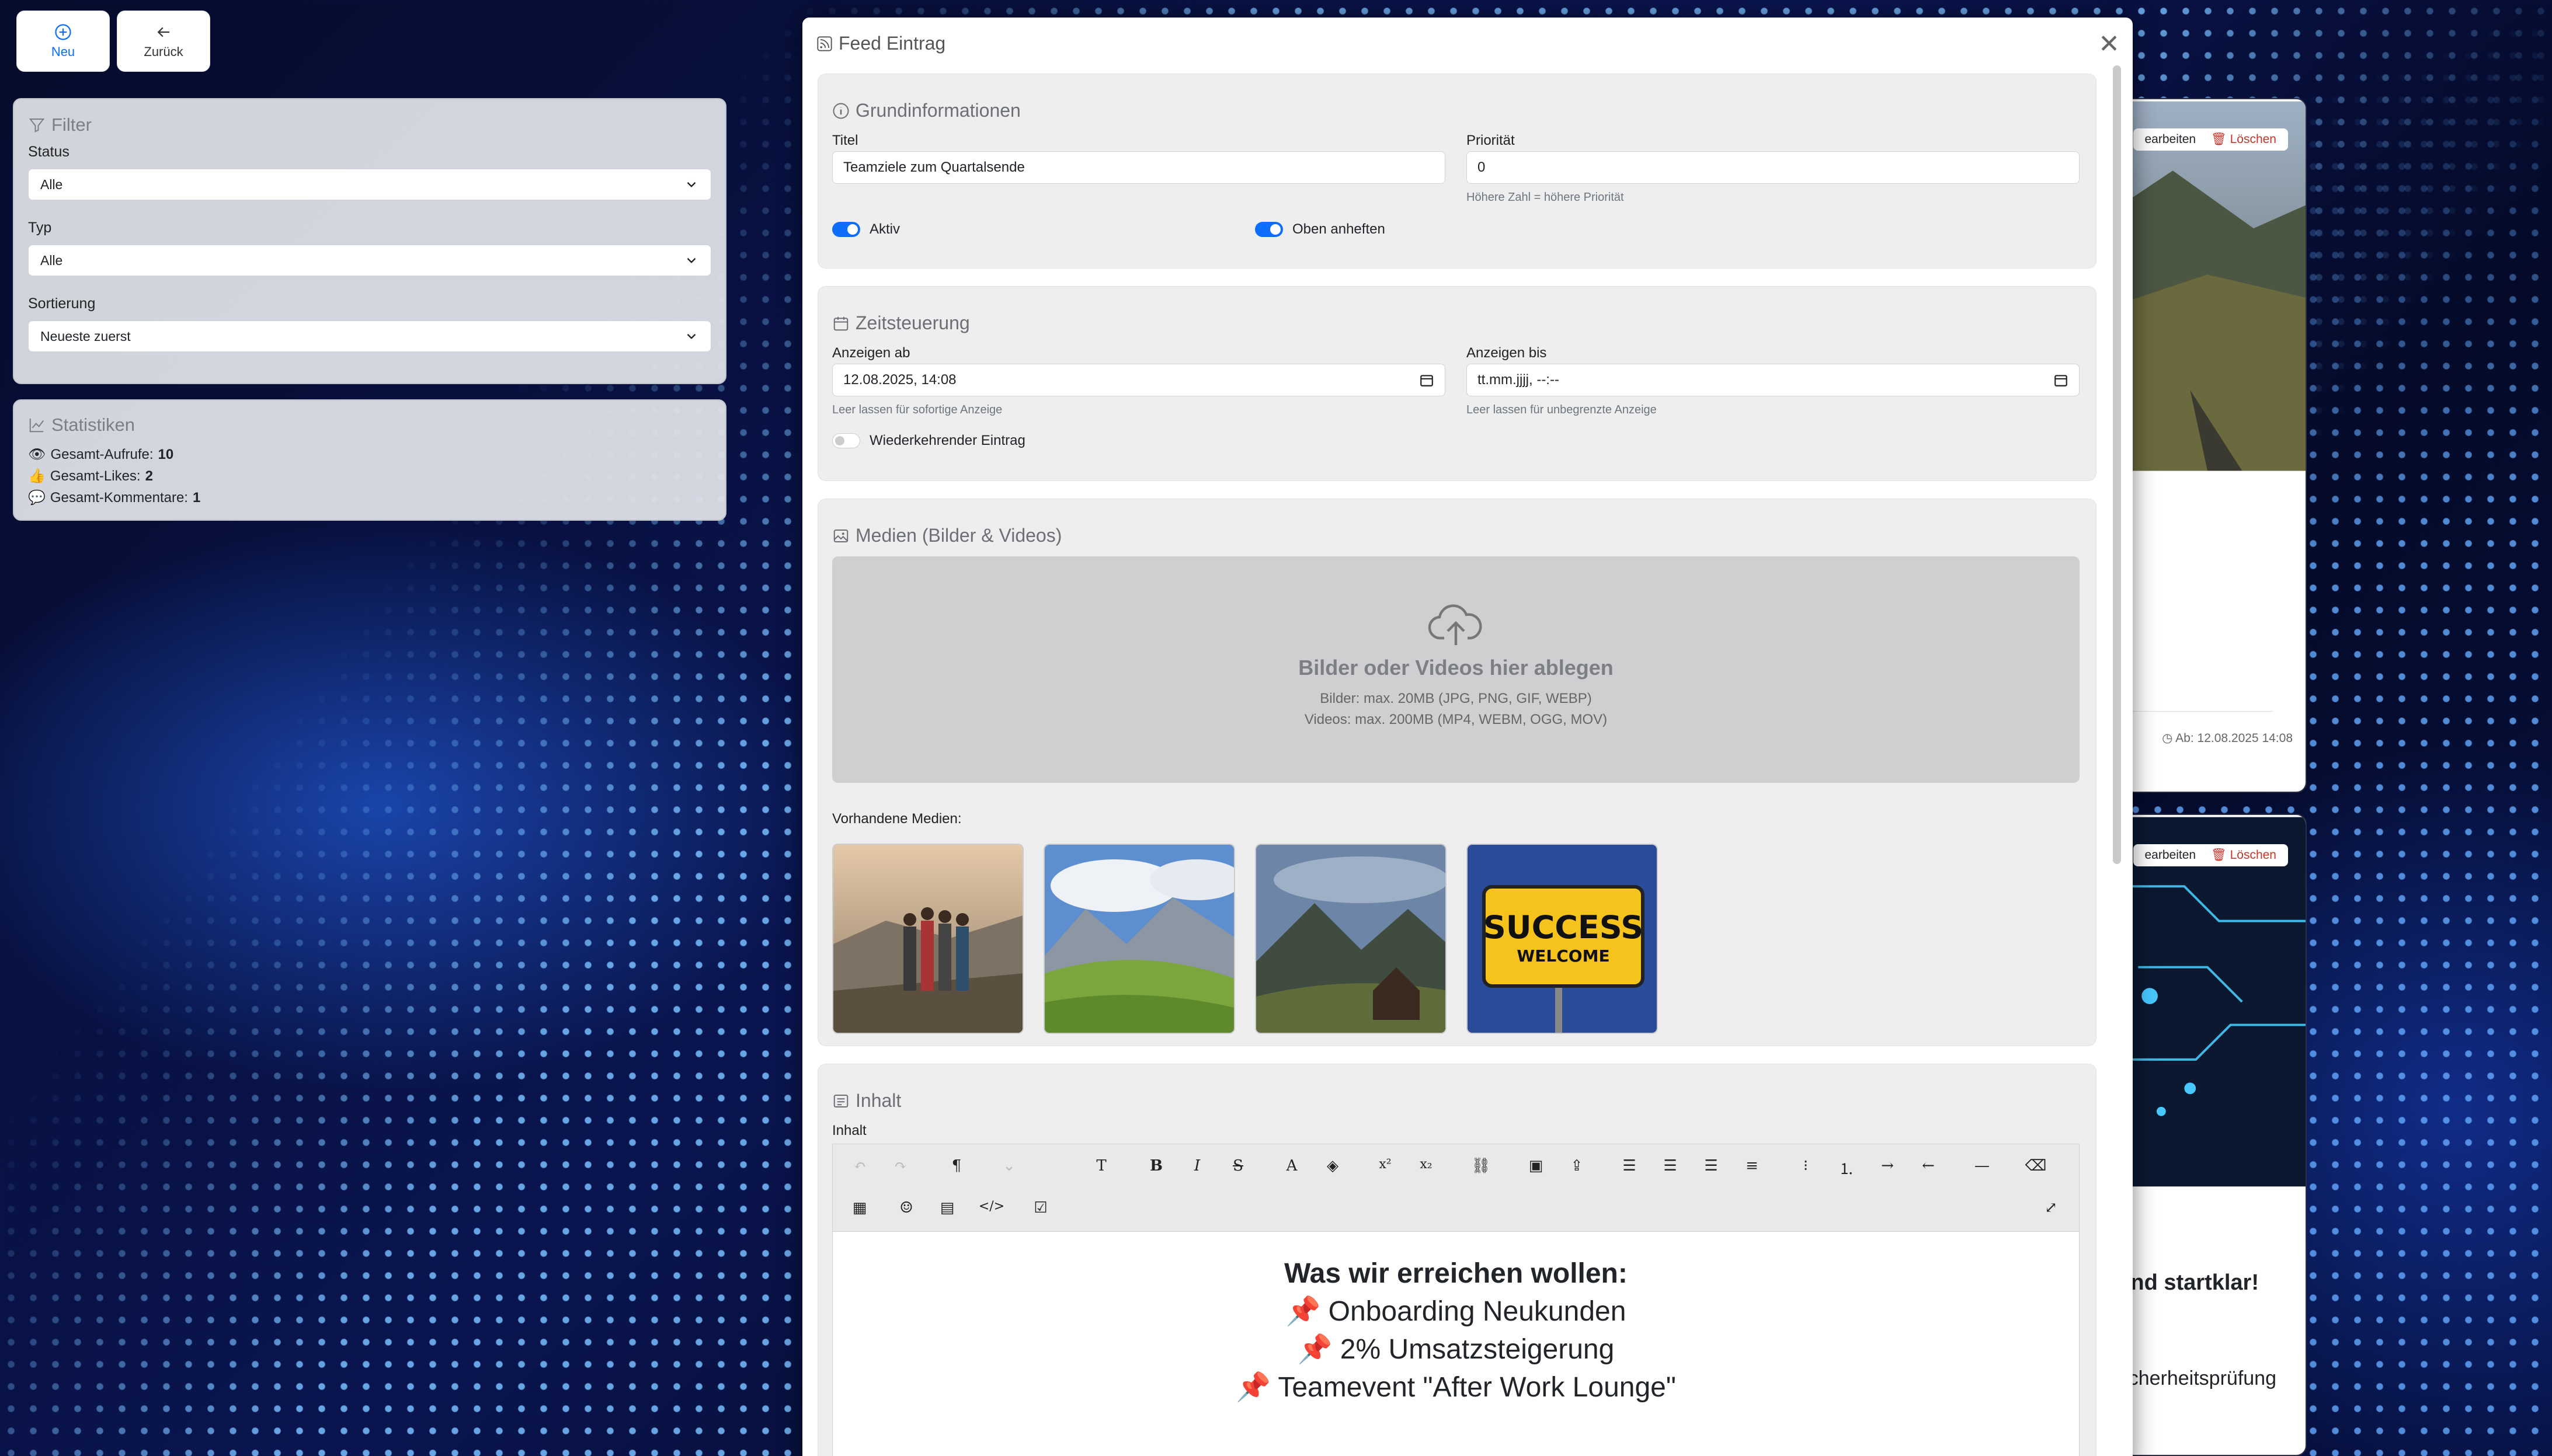 The height and width of the screenshot is (1456, 2552). What do you see at coordinates (2051, 1208) in the screenshot?
I see `fullscreen-icon: ⤢` at bounding box center [2051, 1208].